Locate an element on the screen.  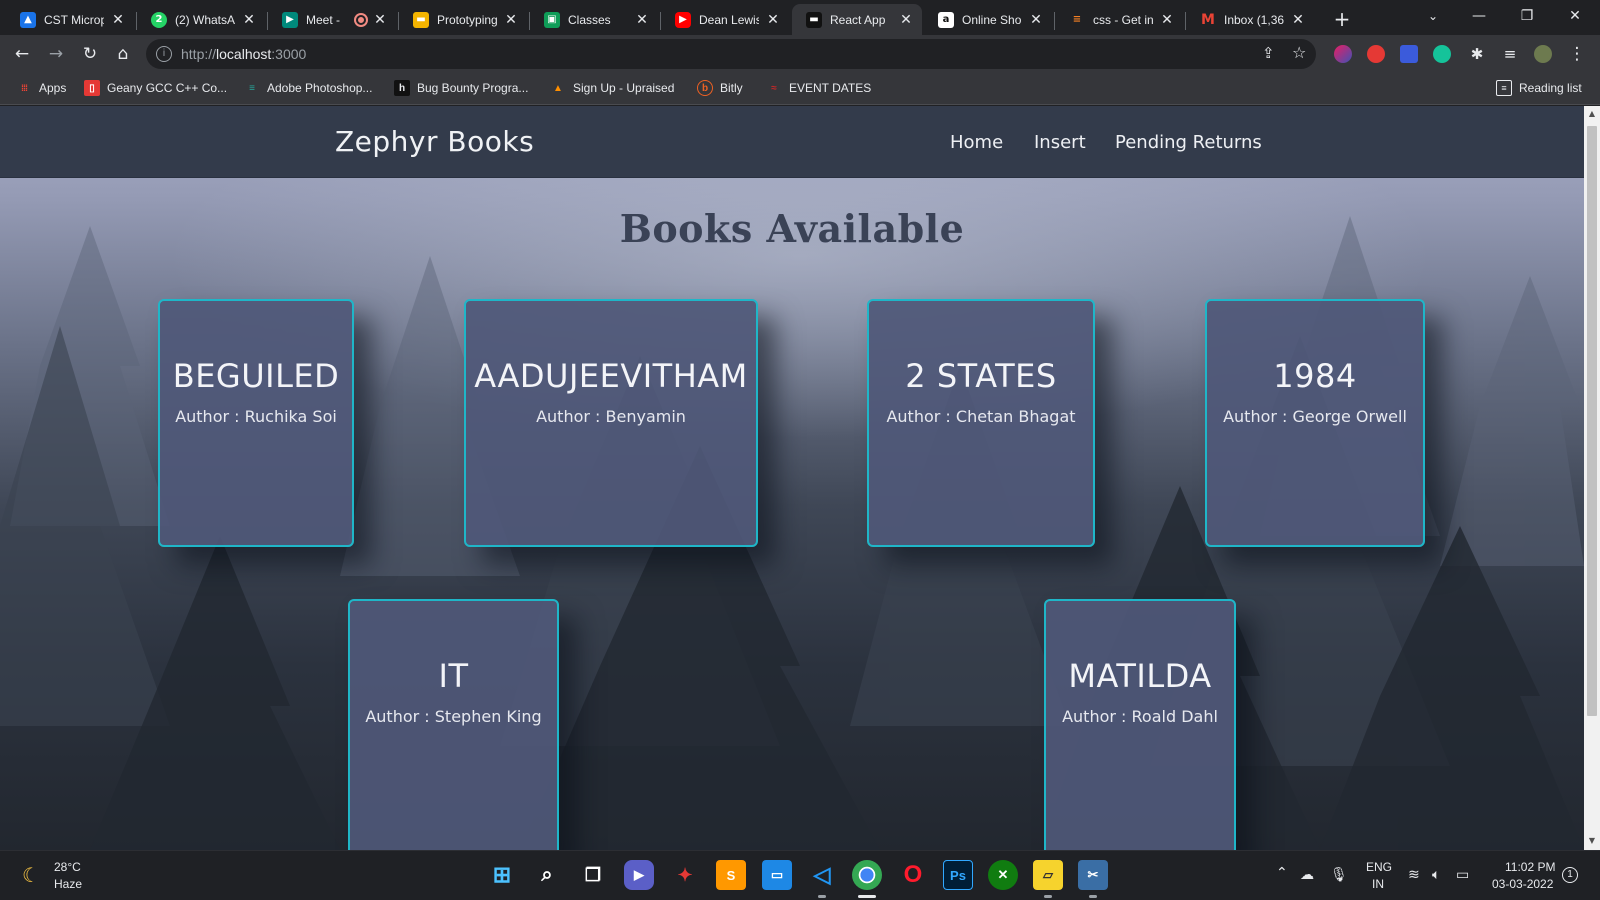
microphone-icon: 🎙︎ is located at coordinates (1339, 875).